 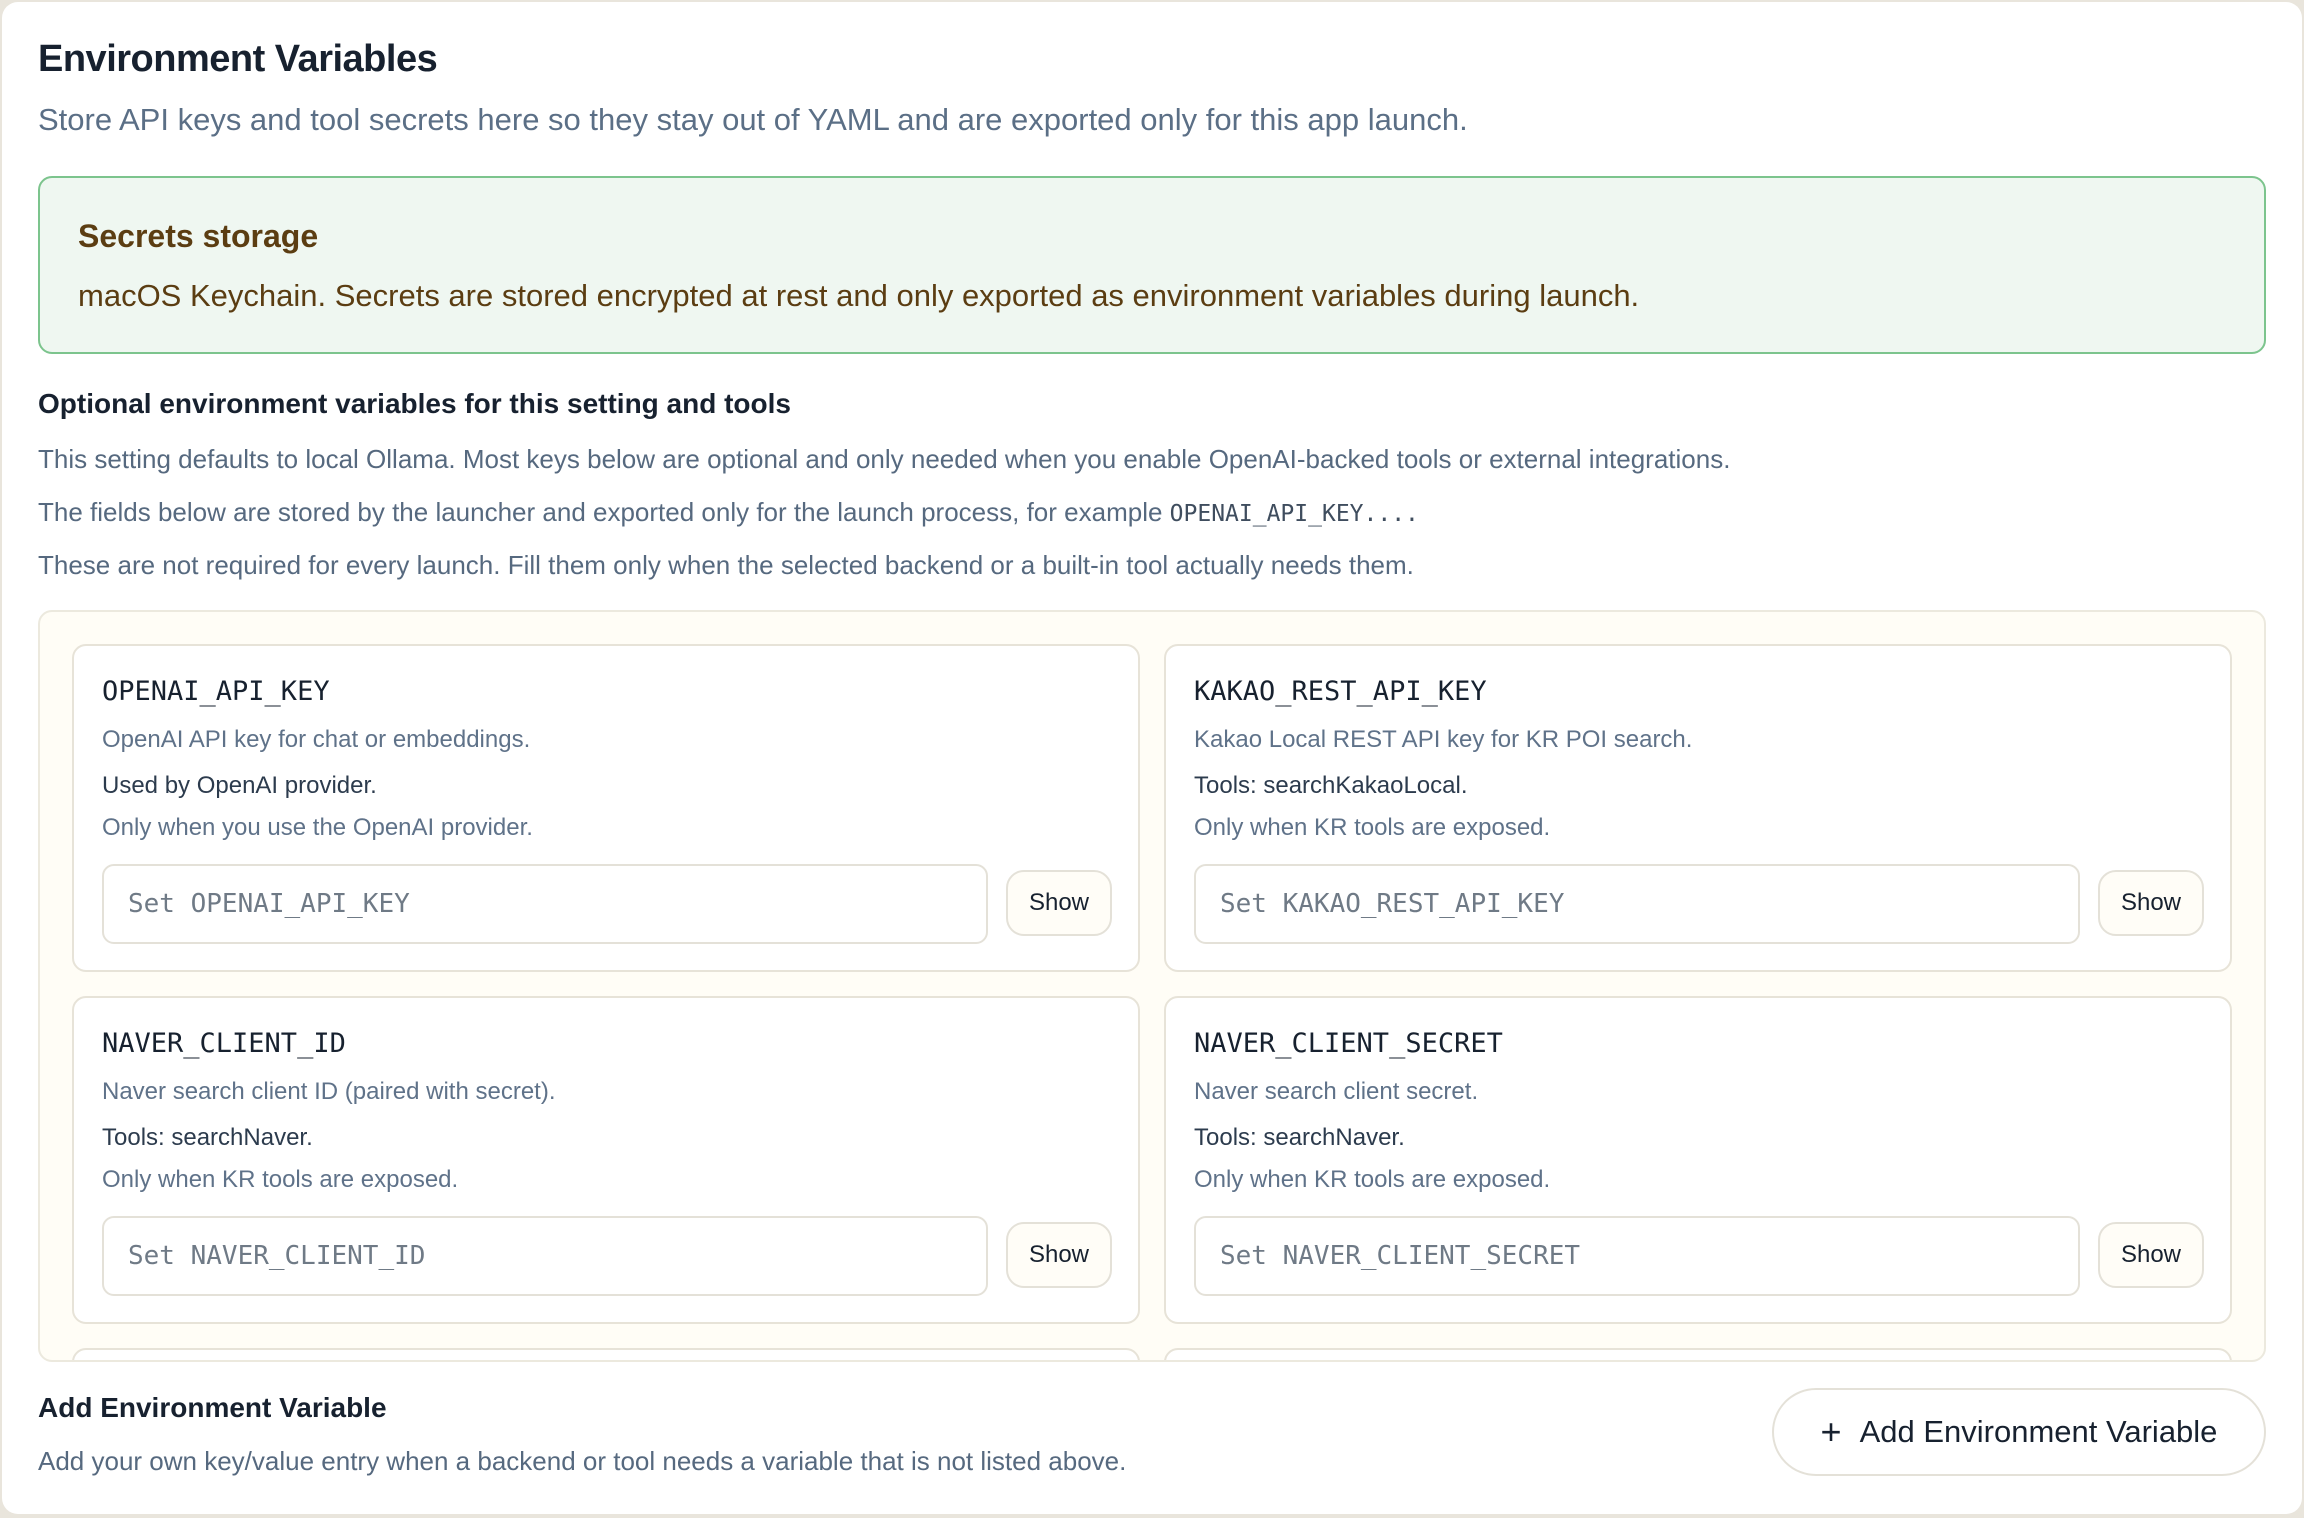 I want to click on openai-api-key-input, so click(x=545, y=904).